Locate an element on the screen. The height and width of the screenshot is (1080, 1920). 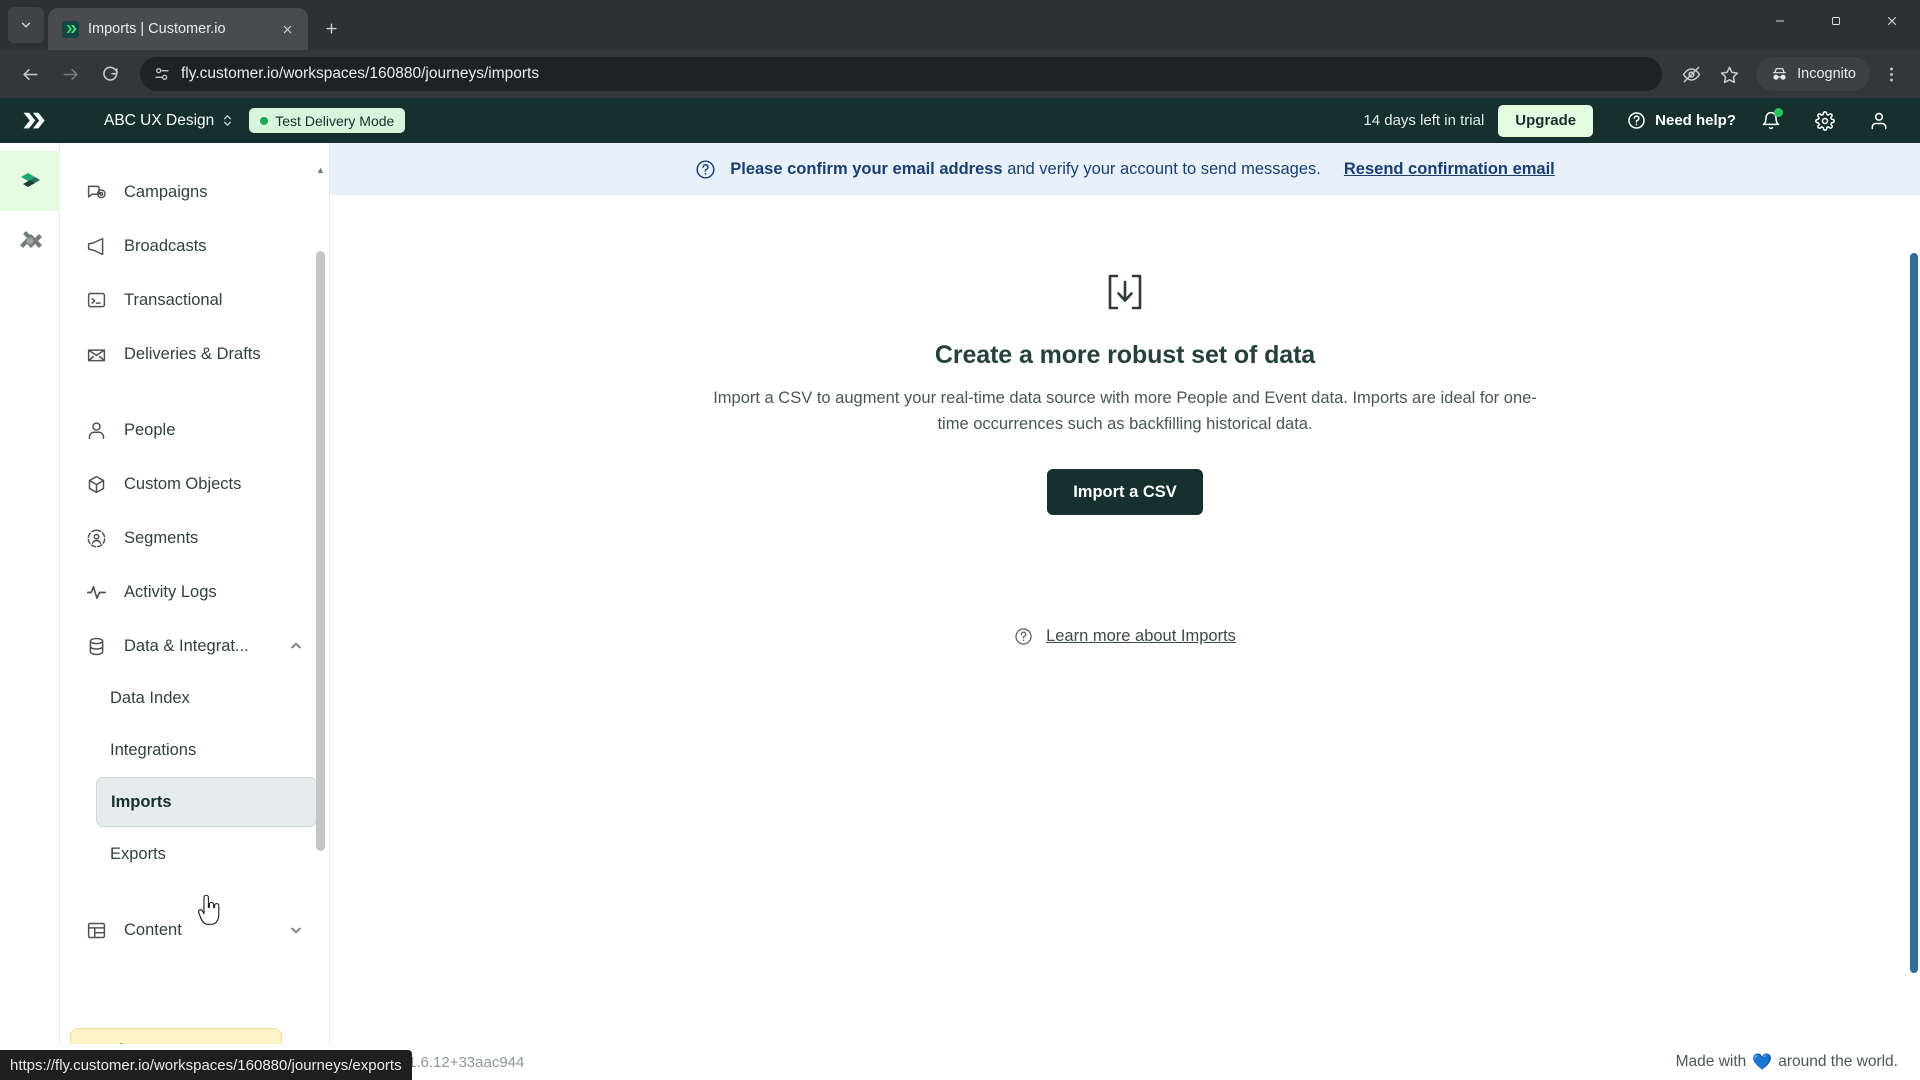
browser-tab: Imports | Customer.io is located at coordinates (178, 29).